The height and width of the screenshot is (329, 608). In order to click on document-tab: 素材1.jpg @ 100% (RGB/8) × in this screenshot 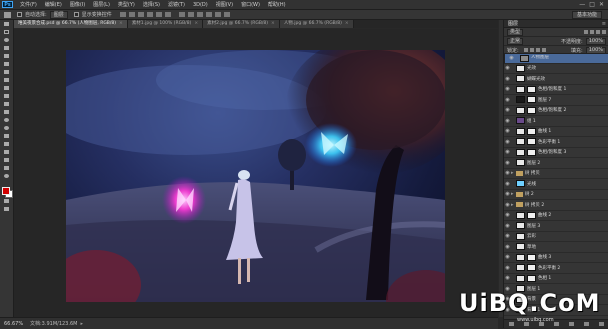, I will do `click(165, 24)`.